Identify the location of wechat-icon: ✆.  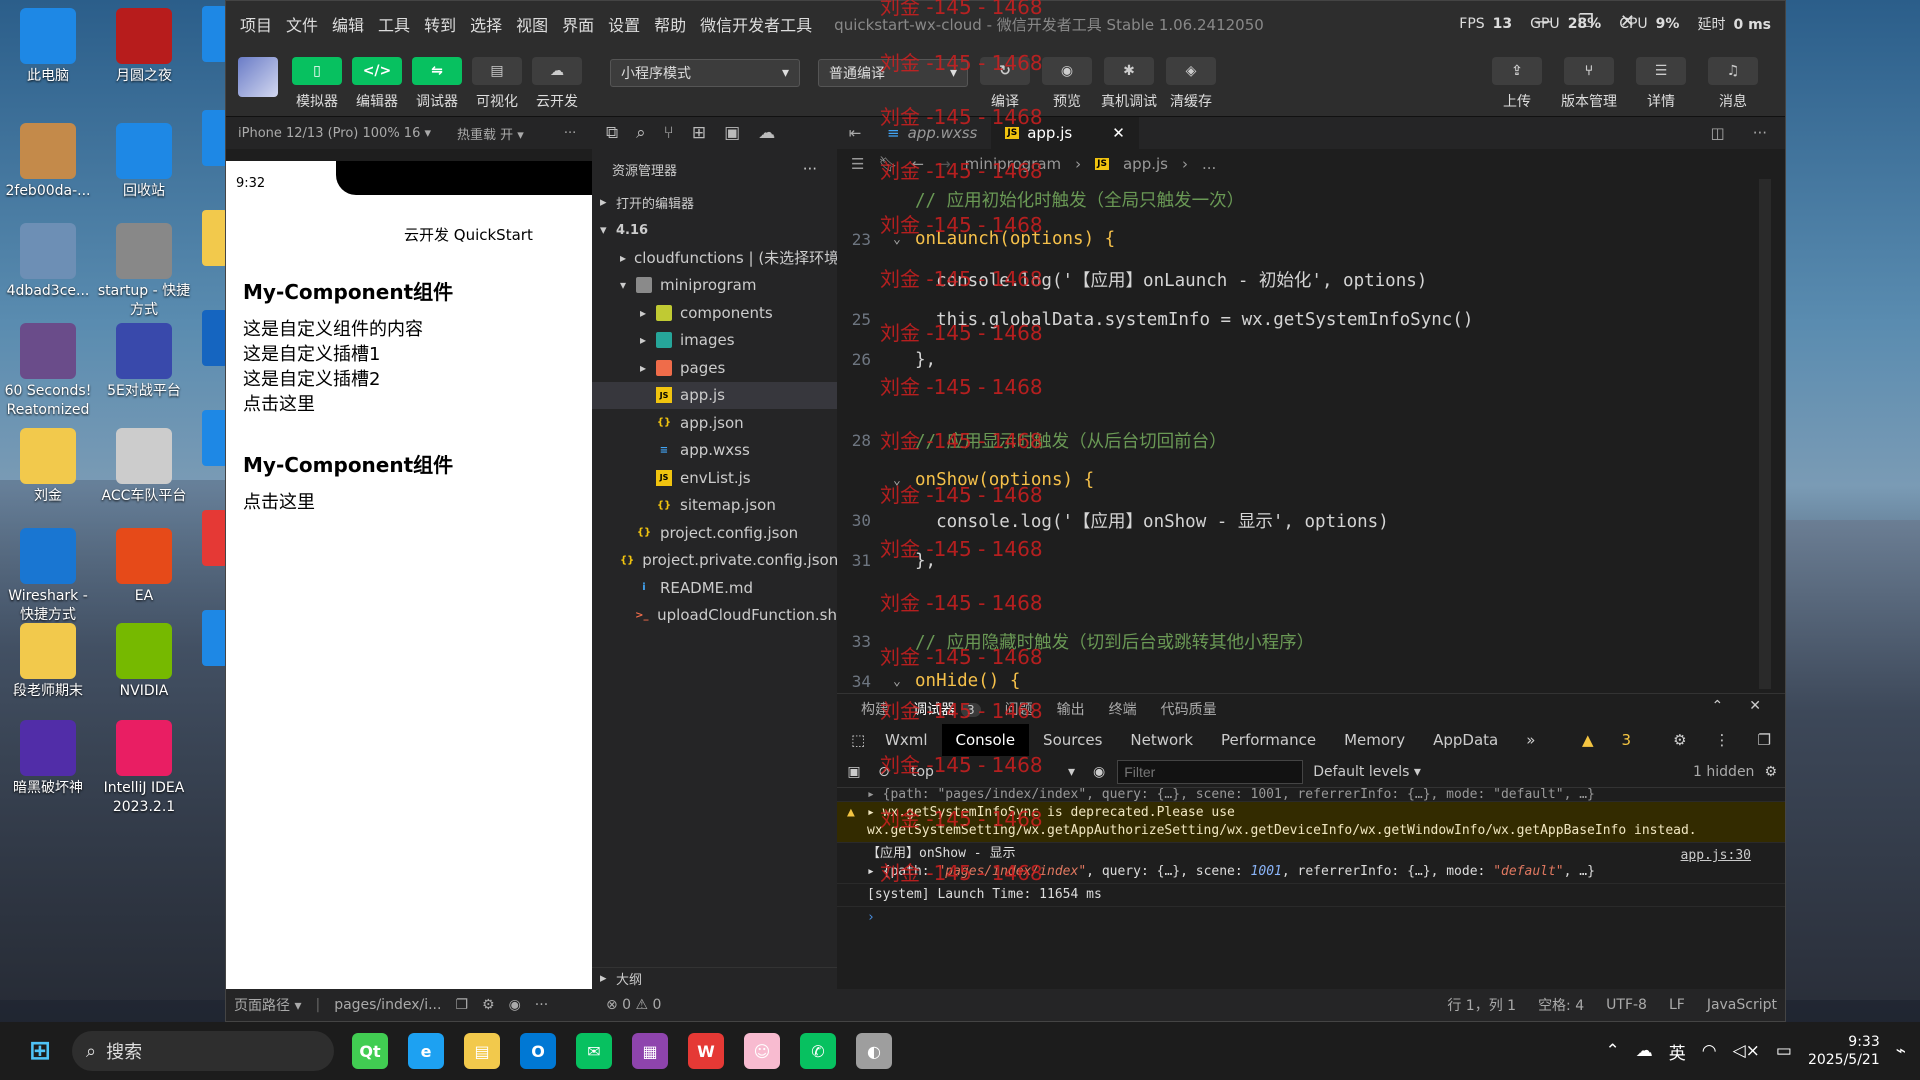
(818, 1051).